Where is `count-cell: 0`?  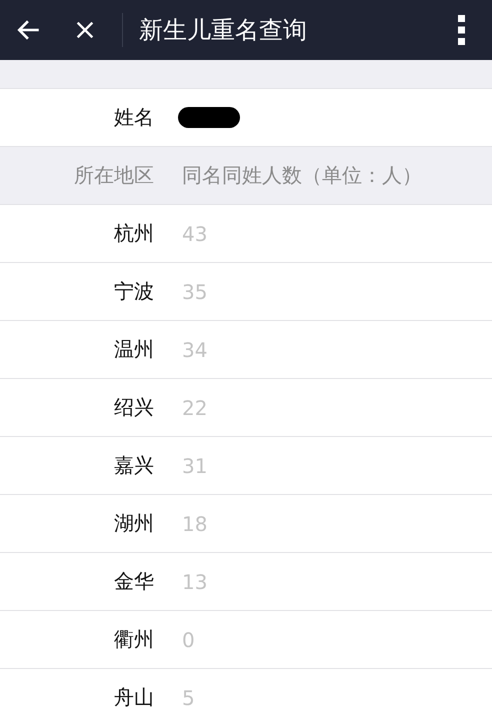 count-cell: 0 is located at coordinates (188, 640).